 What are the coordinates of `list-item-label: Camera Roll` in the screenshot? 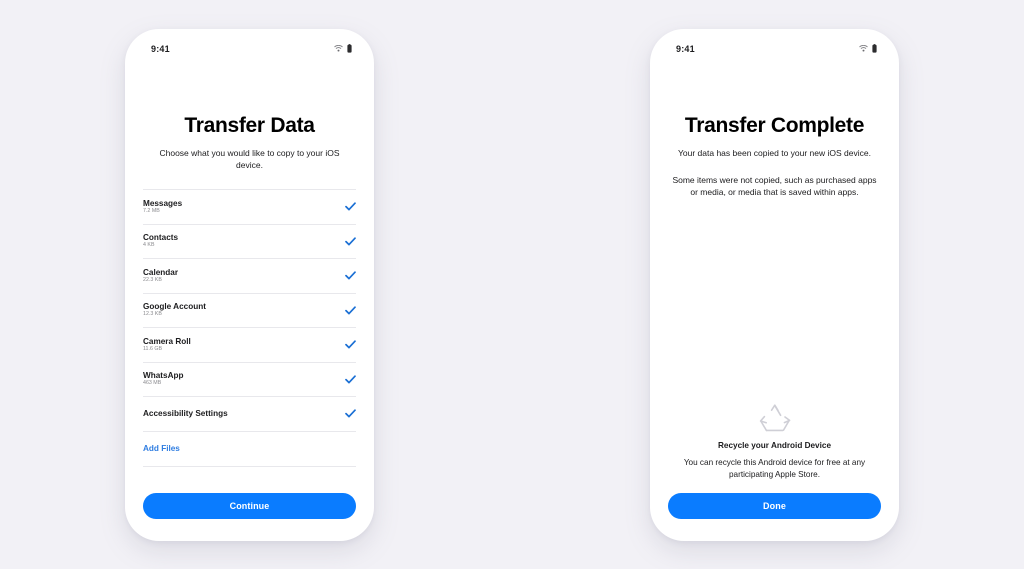 It's located at (167, 341).